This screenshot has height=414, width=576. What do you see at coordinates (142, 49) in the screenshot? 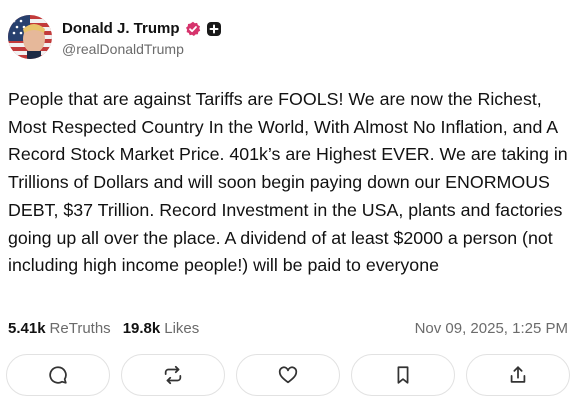
I see `author-handle: @realDonaldTrump` at bounding box center [142, 49].